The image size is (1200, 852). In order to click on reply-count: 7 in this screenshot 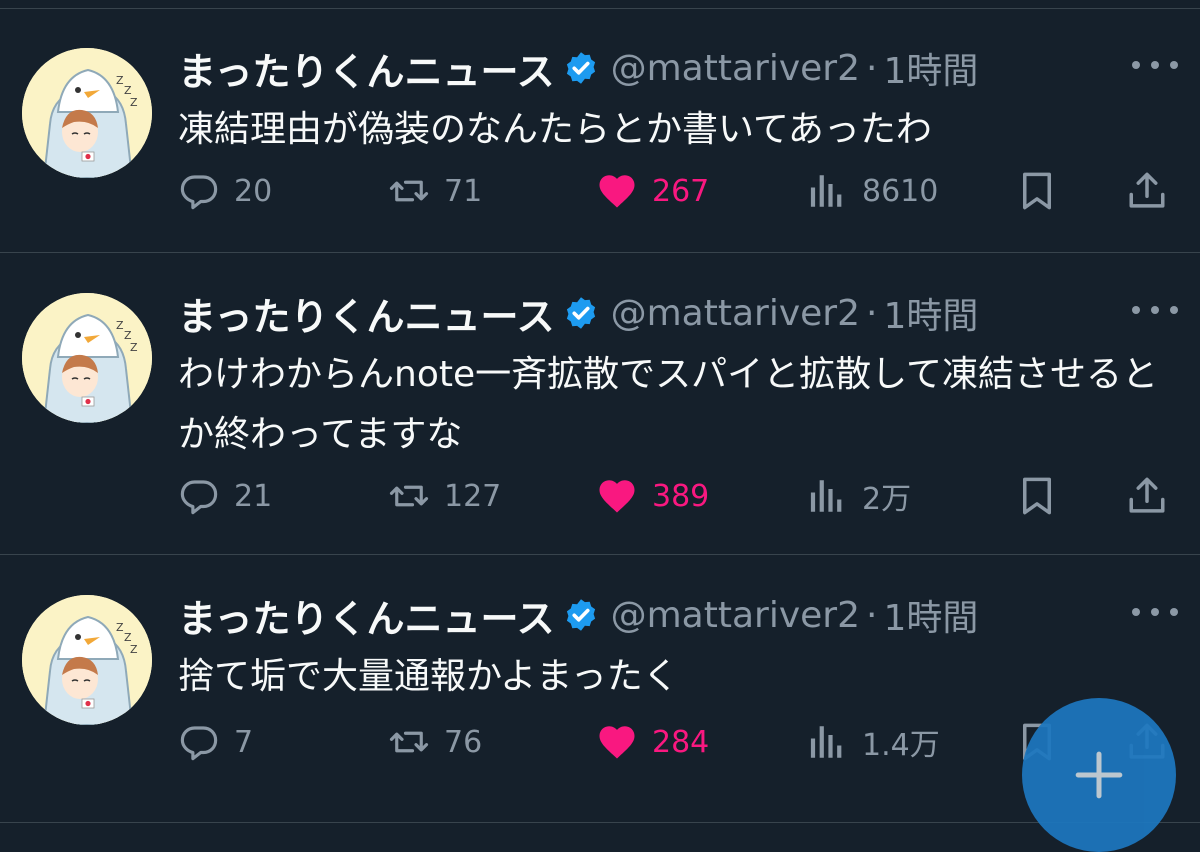, I will do `click(244, 742)`.